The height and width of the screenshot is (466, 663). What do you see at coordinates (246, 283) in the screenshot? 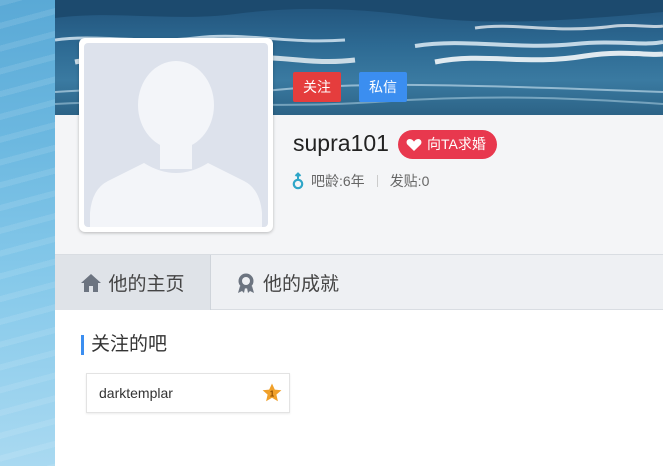
I see `medal-icon` at bounding box center [246, 283].